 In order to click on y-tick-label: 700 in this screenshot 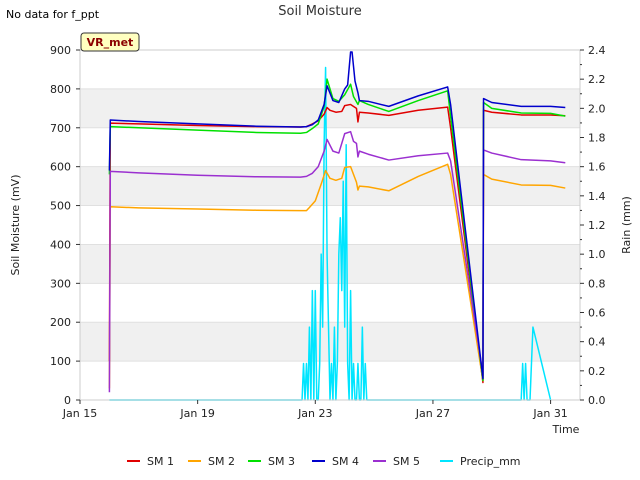, I will do `click(60, 128)`.